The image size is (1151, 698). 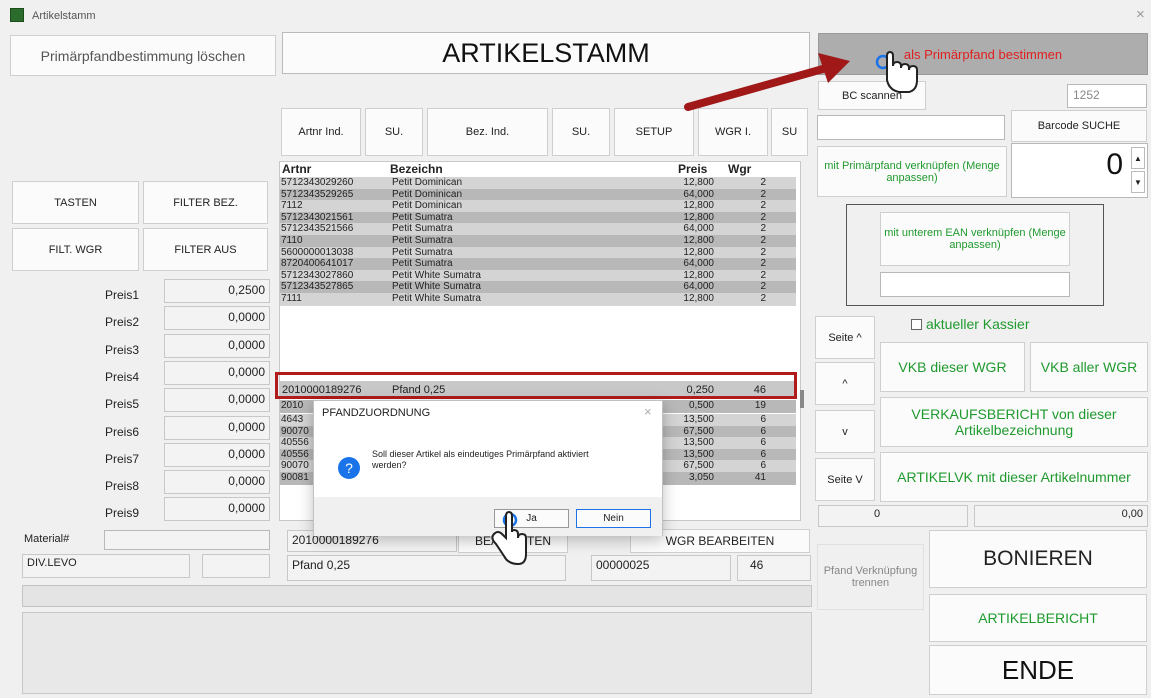 I want to click on preis-label: Preis9, so click(x=122, y=513).